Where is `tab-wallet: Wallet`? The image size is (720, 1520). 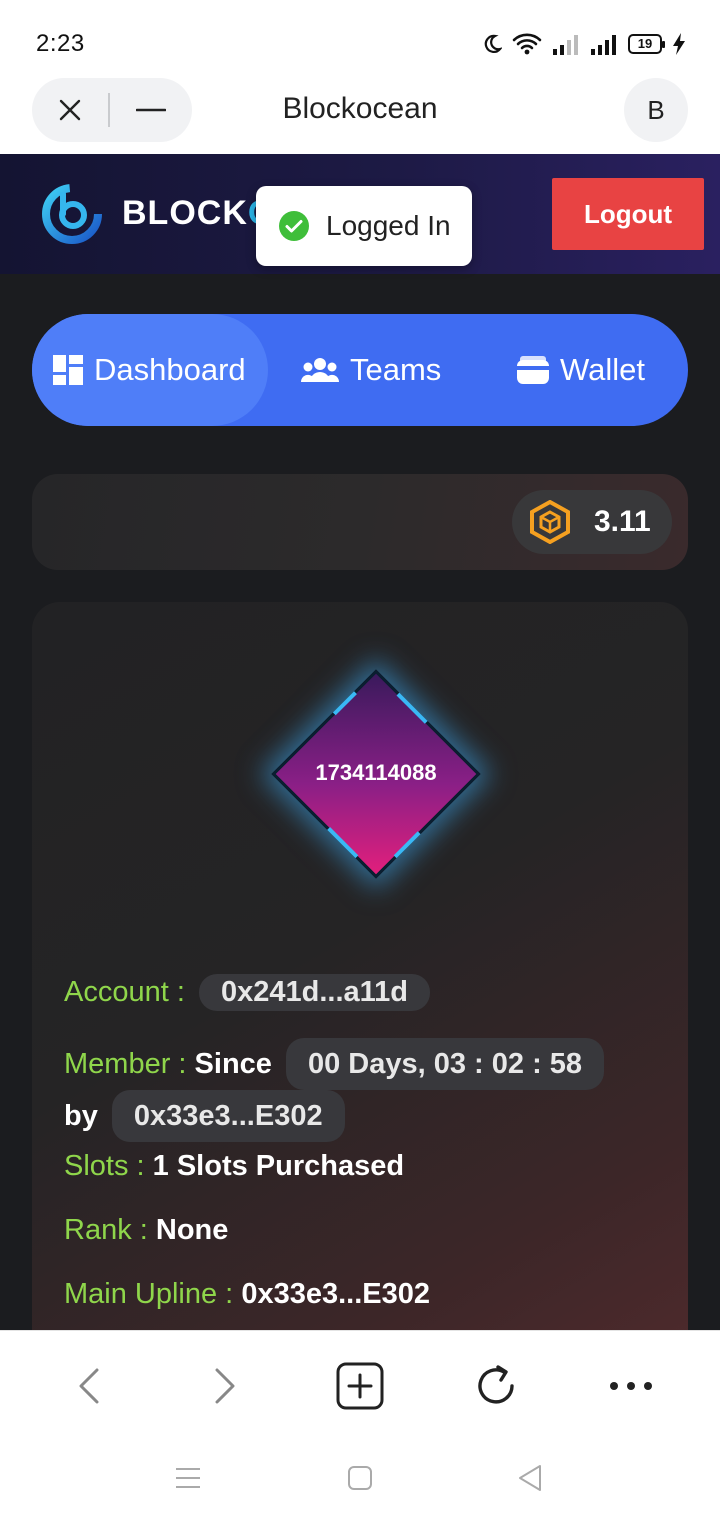
tab-wallet: Wallet is located at coordinates (580, 370).